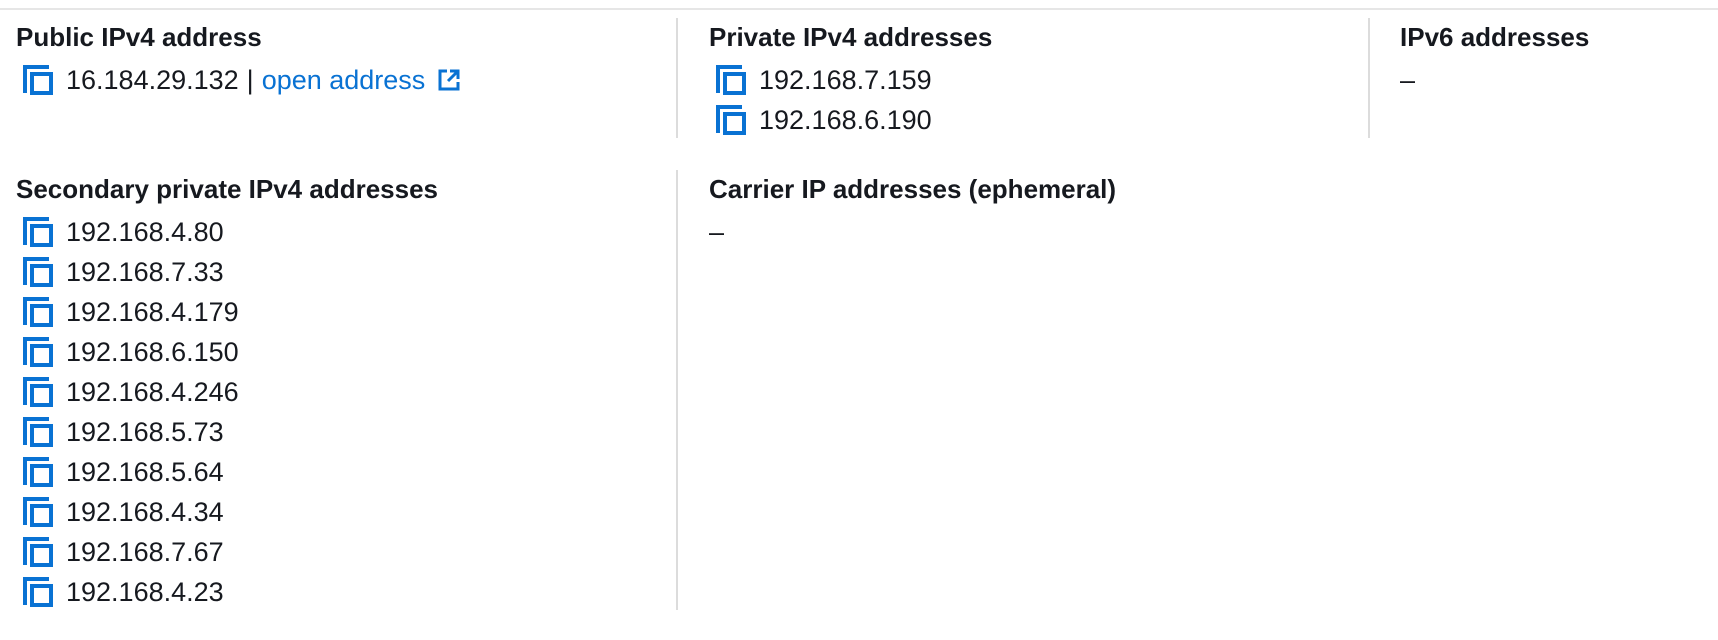 Image resolution: width=1718 pixels, height=640 pixels. I want to click on ipv6-row: –, so click(1407, 80).